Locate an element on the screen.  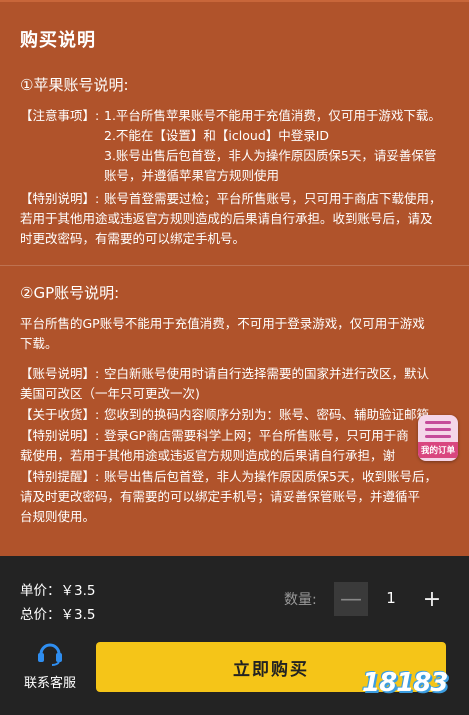
contact-support-button: 联系客服 is located at coordinates (50, 665).